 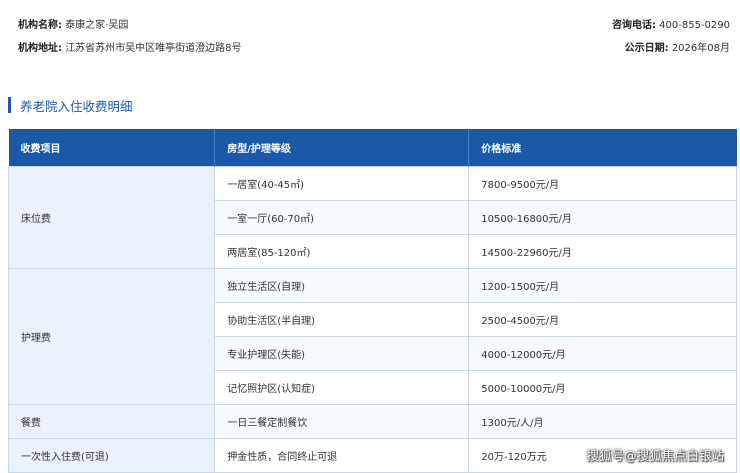 I want to click on institution-name: 机构名称: 泰康之家·吴园, so click(x=73, y=26).